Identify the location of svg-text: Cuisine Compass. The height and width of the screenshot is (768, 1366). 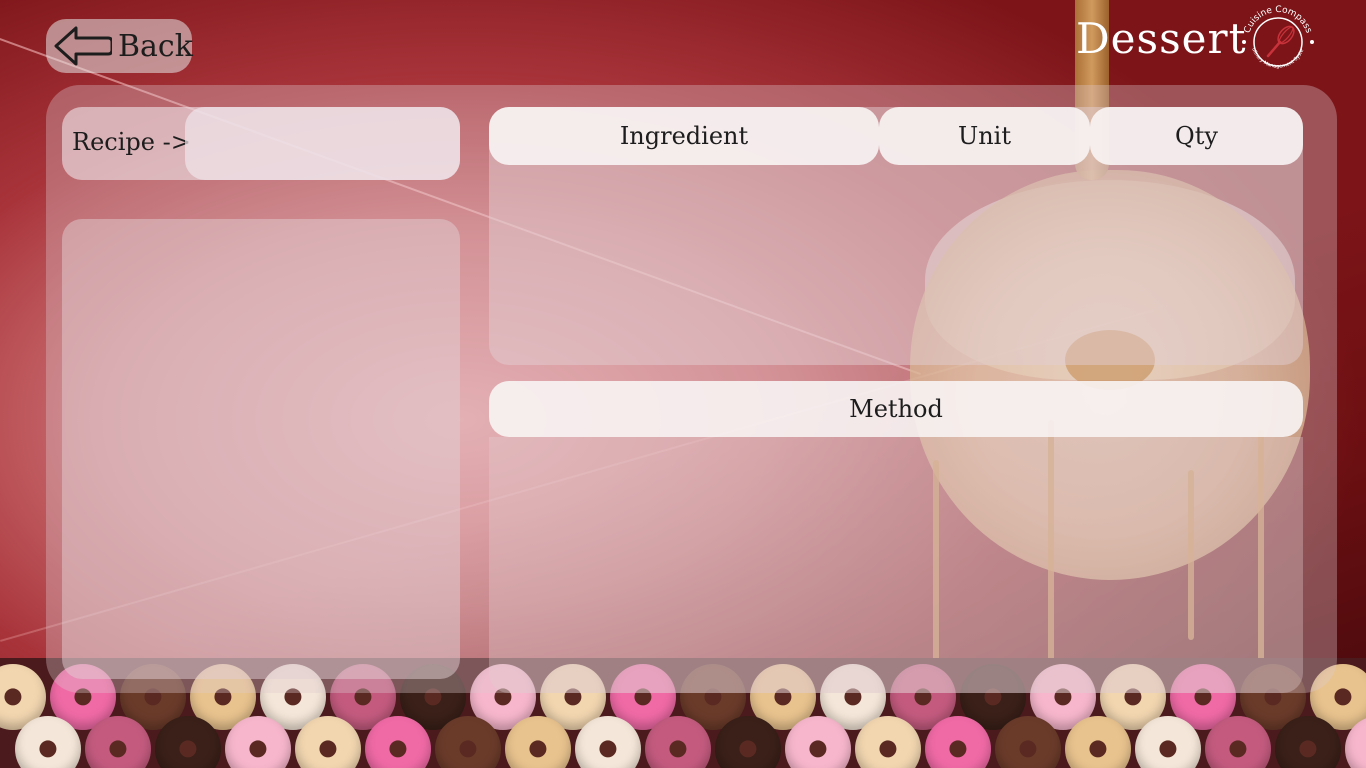
(1278, 20).